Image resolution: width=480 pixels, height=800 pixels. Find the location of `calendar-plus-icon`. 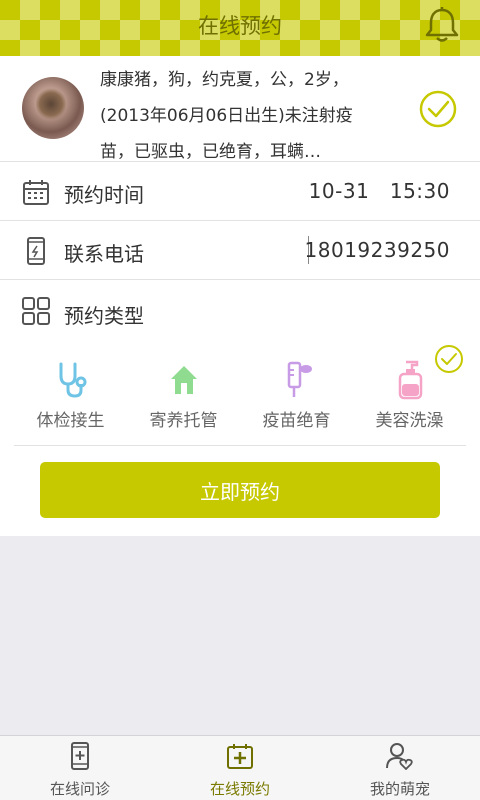

calendar-plus-icon is located at coordinates (240, 756).